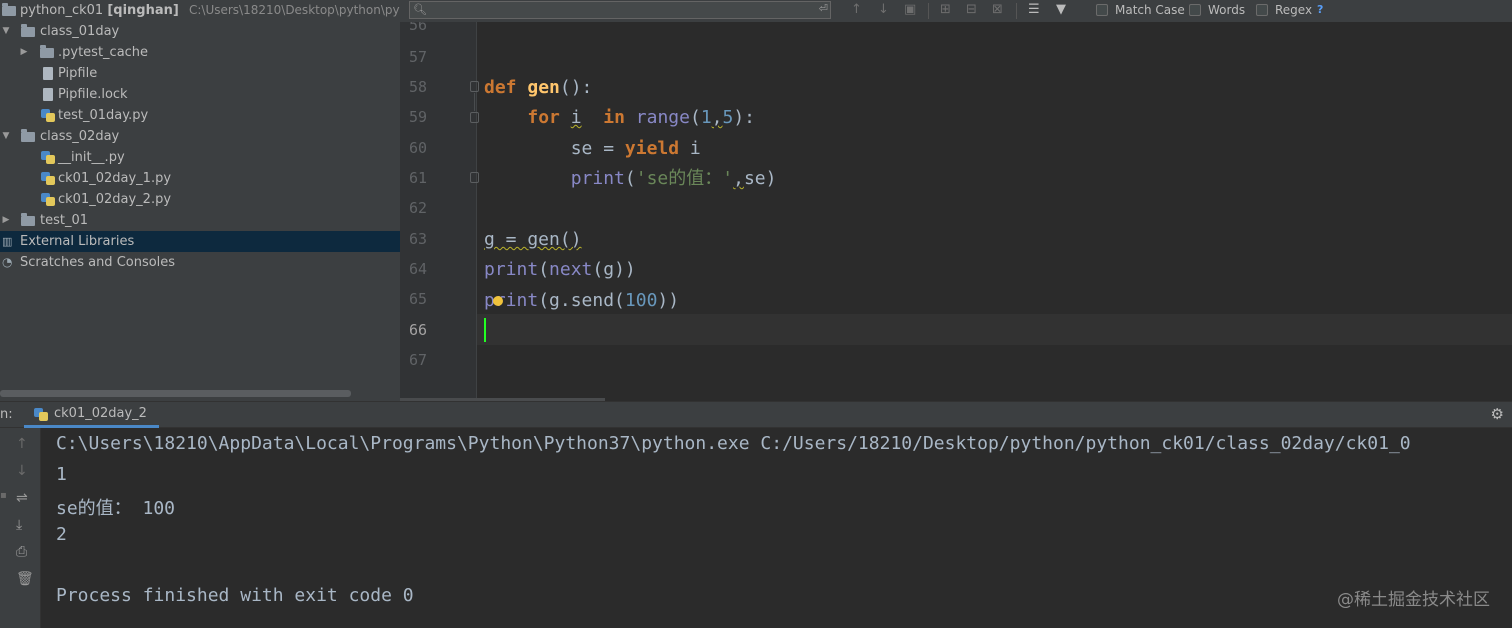 The height and width of the screenshot is (628, 1512). I want to click on token-keyword: def, so click(500, 87).